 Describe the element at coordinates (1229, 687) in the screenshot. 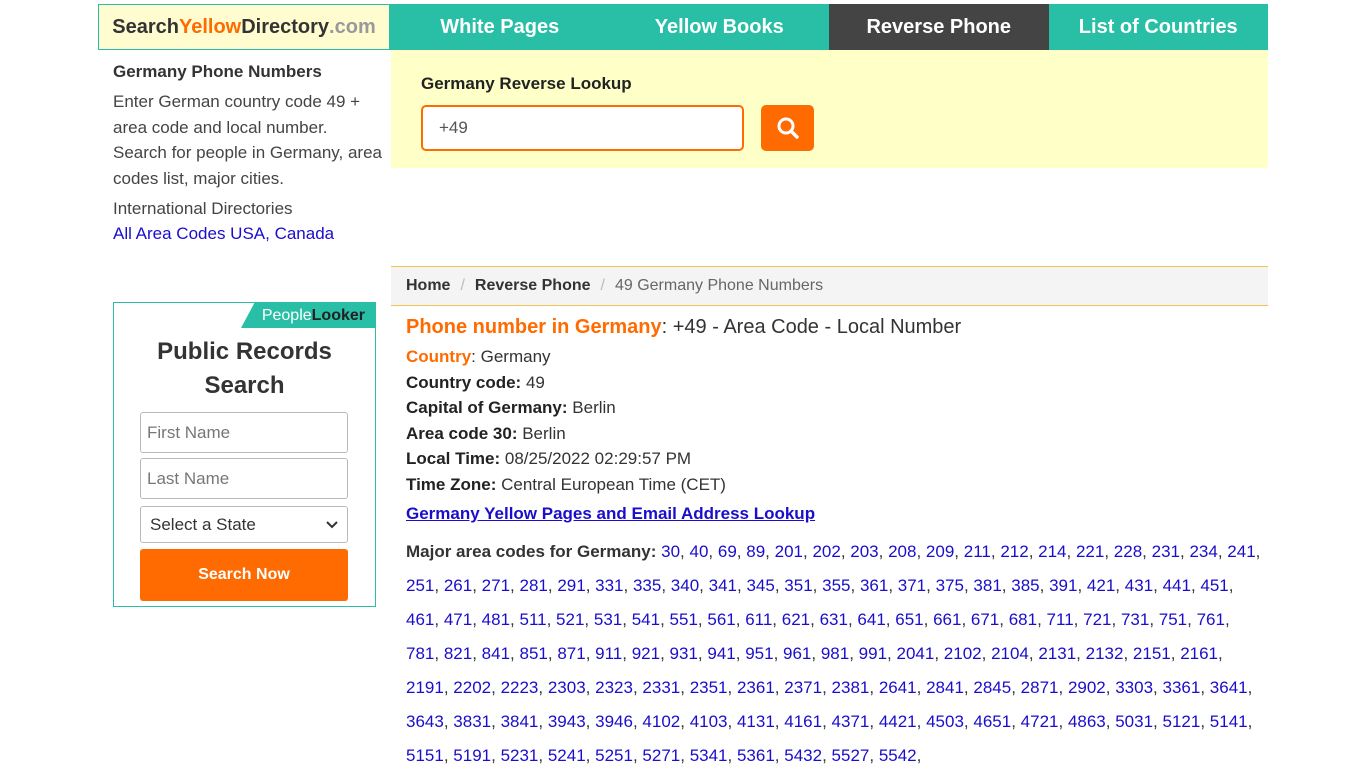

I see `area-code-link: 3641` at that location.